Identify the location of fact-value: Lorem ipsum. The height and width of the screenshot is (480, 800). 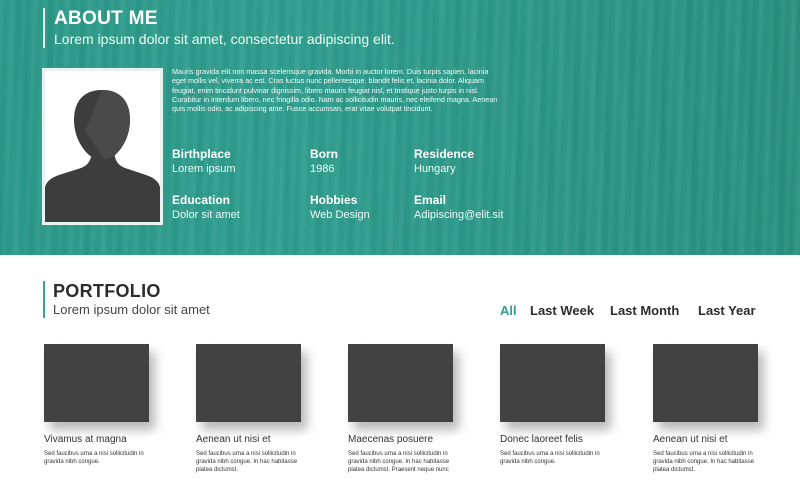
(204, 169).